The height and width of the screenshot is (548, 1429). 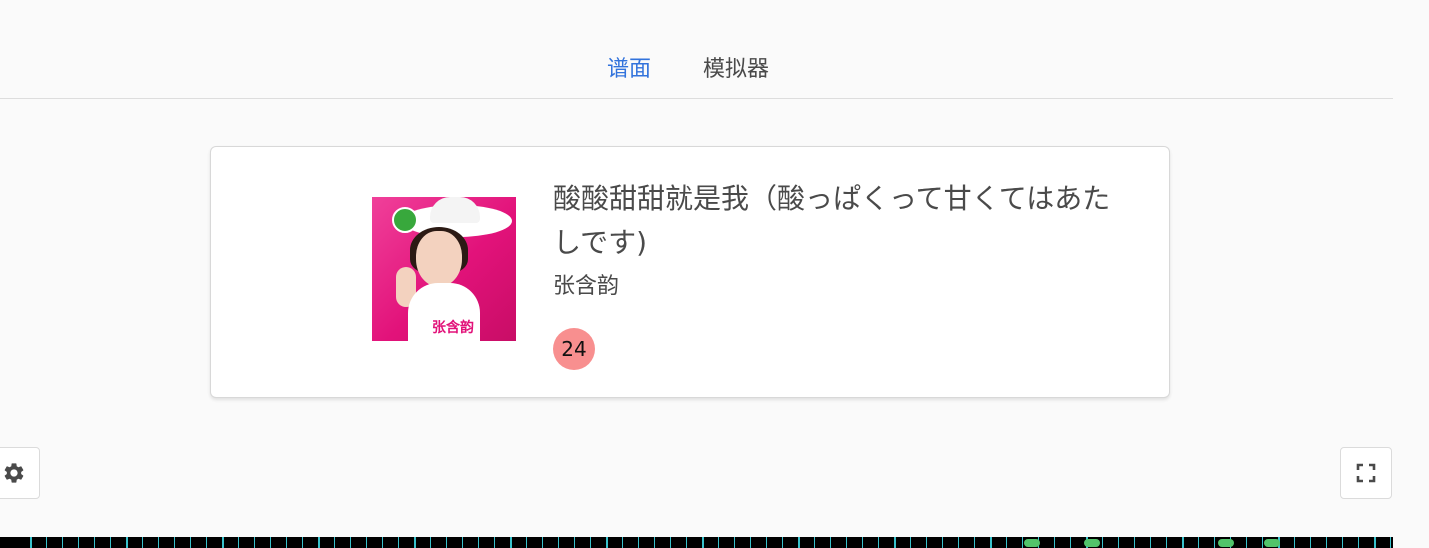 I want to click on tab-simulator: 模拟器, so click(x=736, y=70).